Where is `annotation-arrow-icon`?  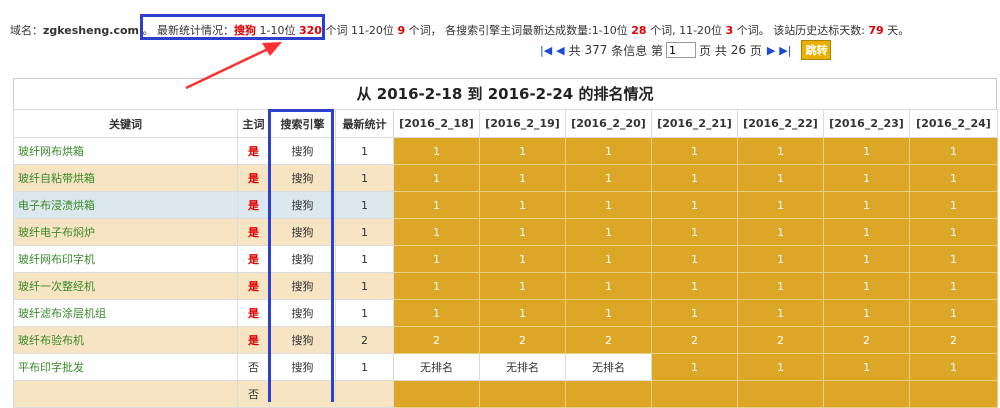
annotation-arrow-icon is located at coordinates (233, 66).